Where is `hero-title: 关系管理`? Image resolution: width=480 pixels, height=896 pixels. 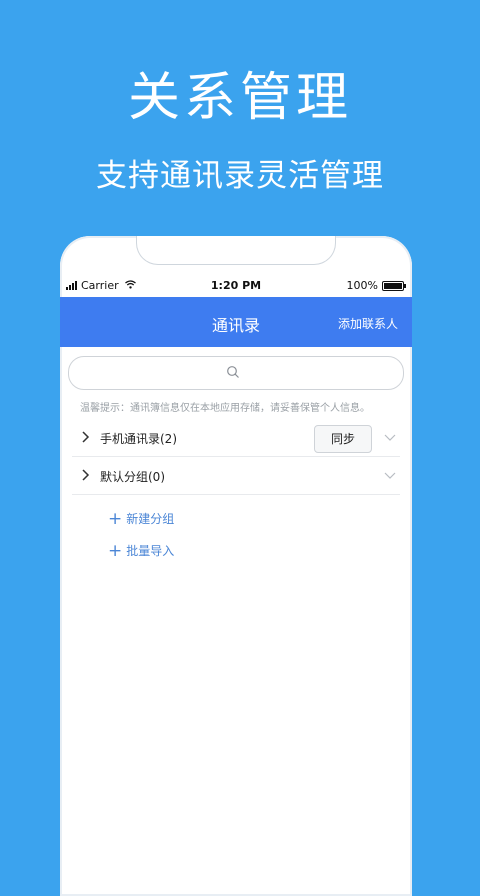 hero-title: 关系管理 is located at coordinates (239, 98).